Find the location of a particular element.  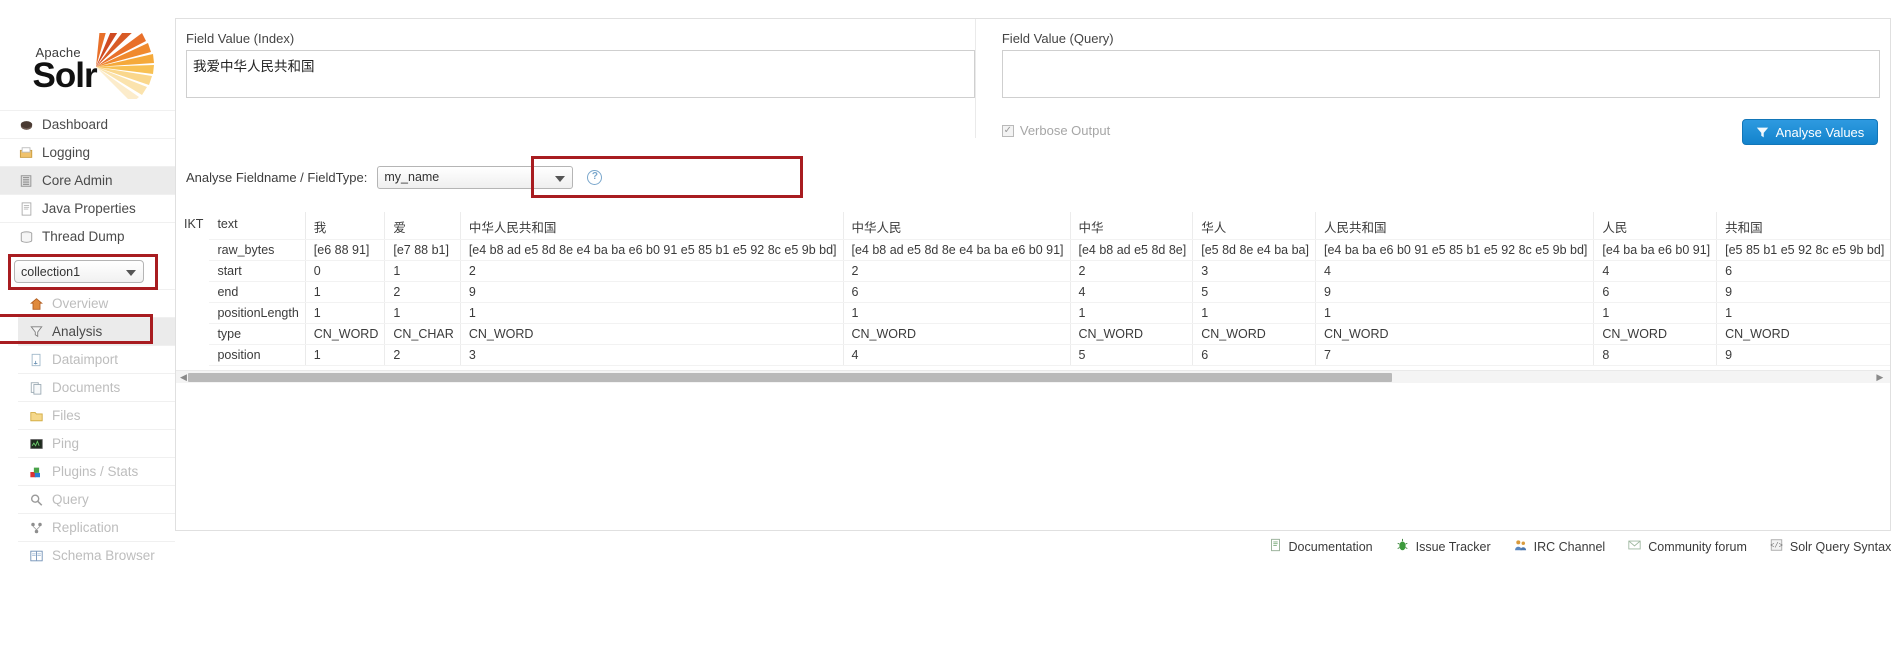

bug-icon is located at coordinates (1402, 546).